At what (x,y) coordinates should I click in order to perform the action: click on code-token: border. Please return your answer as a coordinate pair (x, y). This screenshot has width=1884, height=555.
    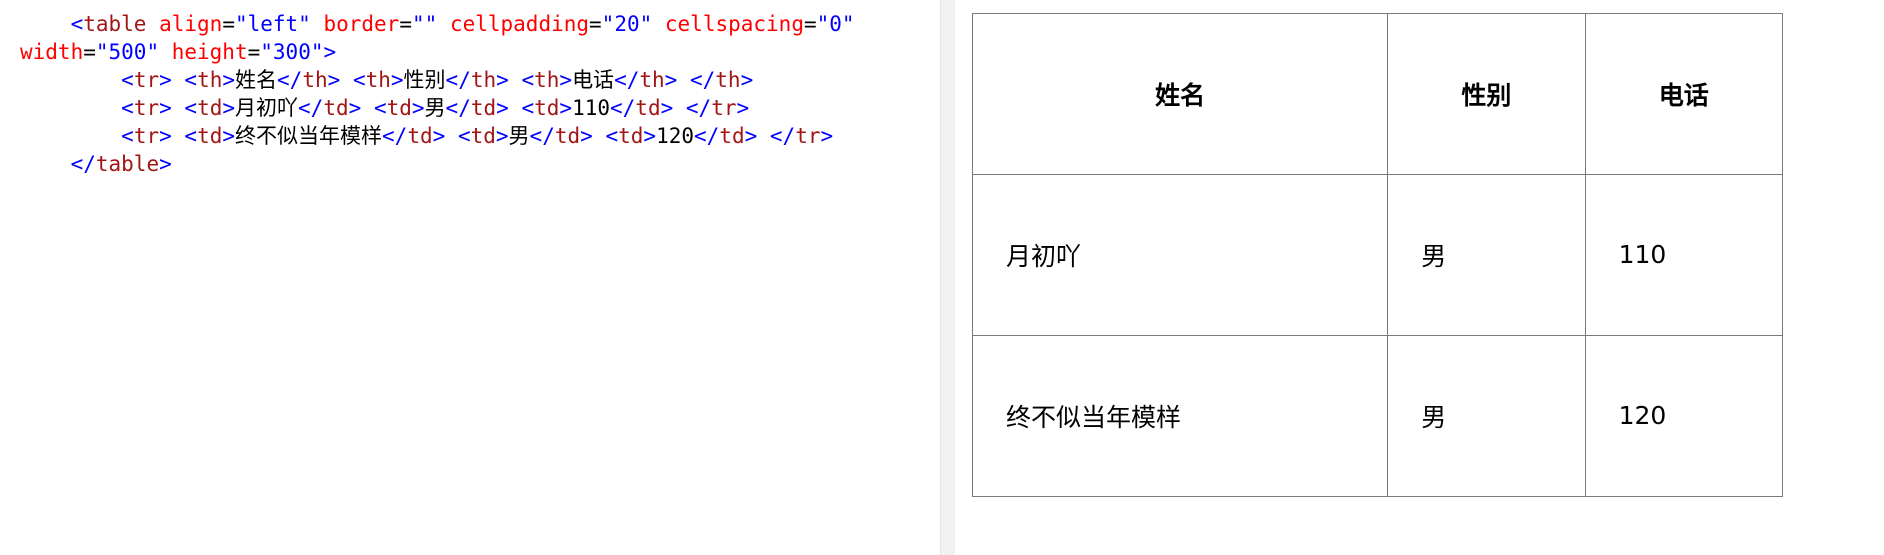
    Looking at the image, I should click on (355, 24).